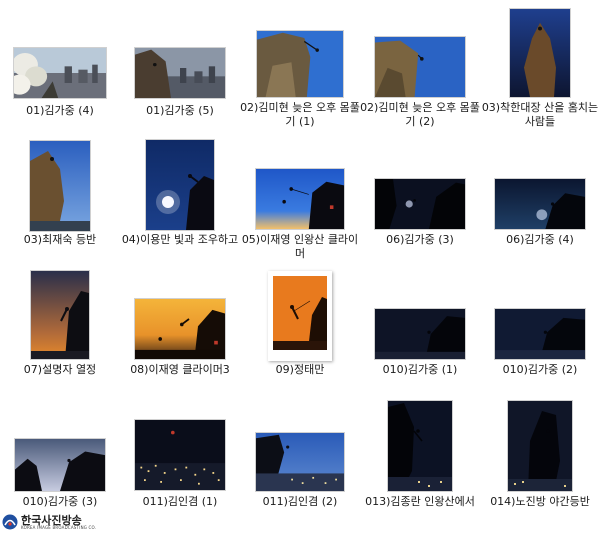 This screenshot has height=533, width=600. I want to click on thumbnail-item: 01)김가중 (5), so click(180, 70).